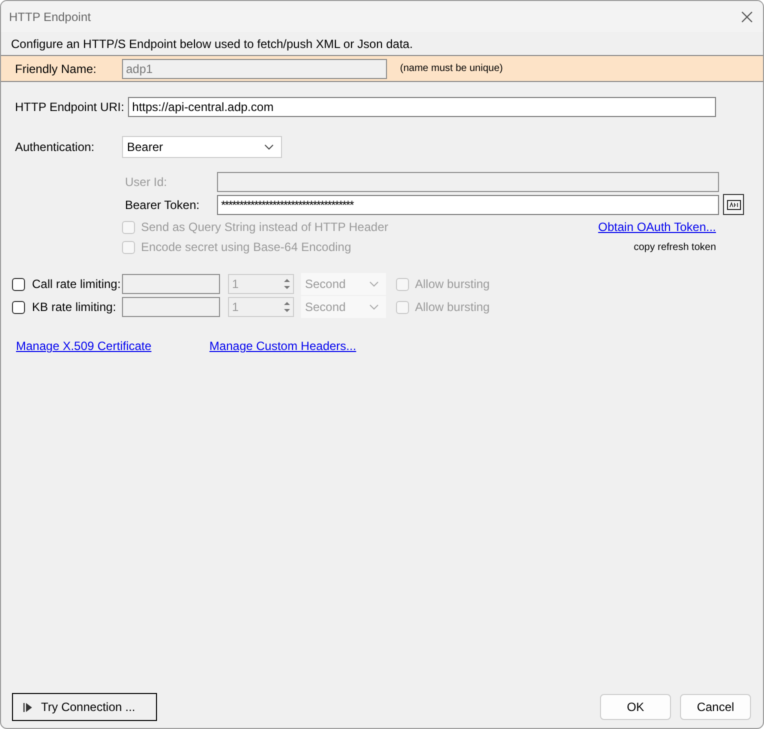 This screenshot has height=729, width=764. I want to click on authentication-dropdown: Bearer, so click(202, 147).